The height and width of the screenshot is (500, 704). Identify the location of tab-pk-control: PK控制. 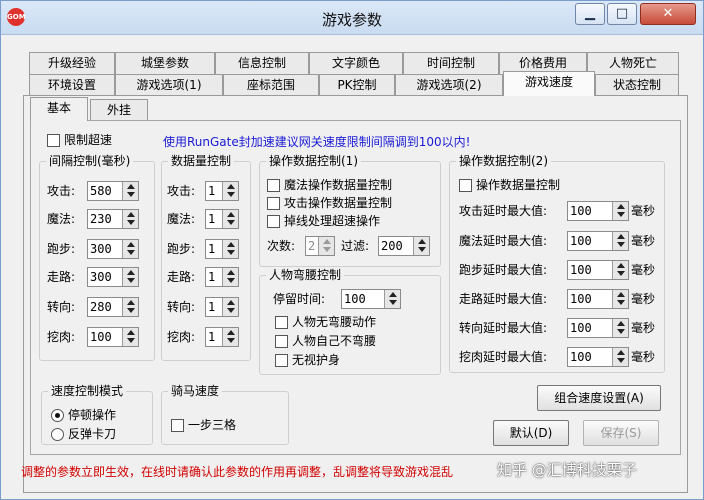
(357, 85).